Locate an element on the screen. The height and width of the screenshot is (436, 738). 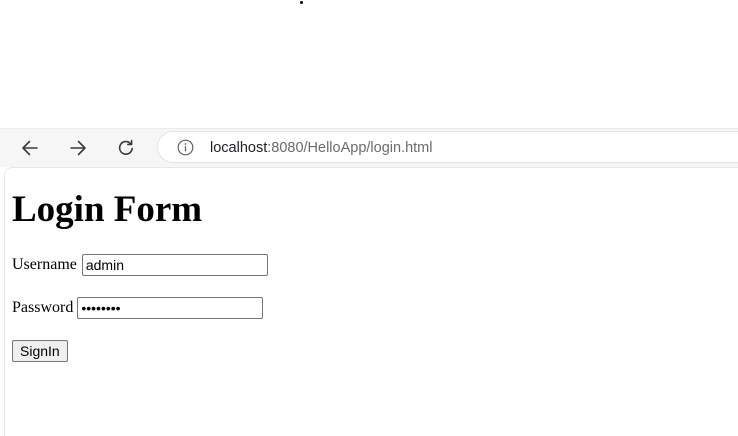
address-bar: localhost:8080/HelloApp/login.html is located at coordinates (447, 147).